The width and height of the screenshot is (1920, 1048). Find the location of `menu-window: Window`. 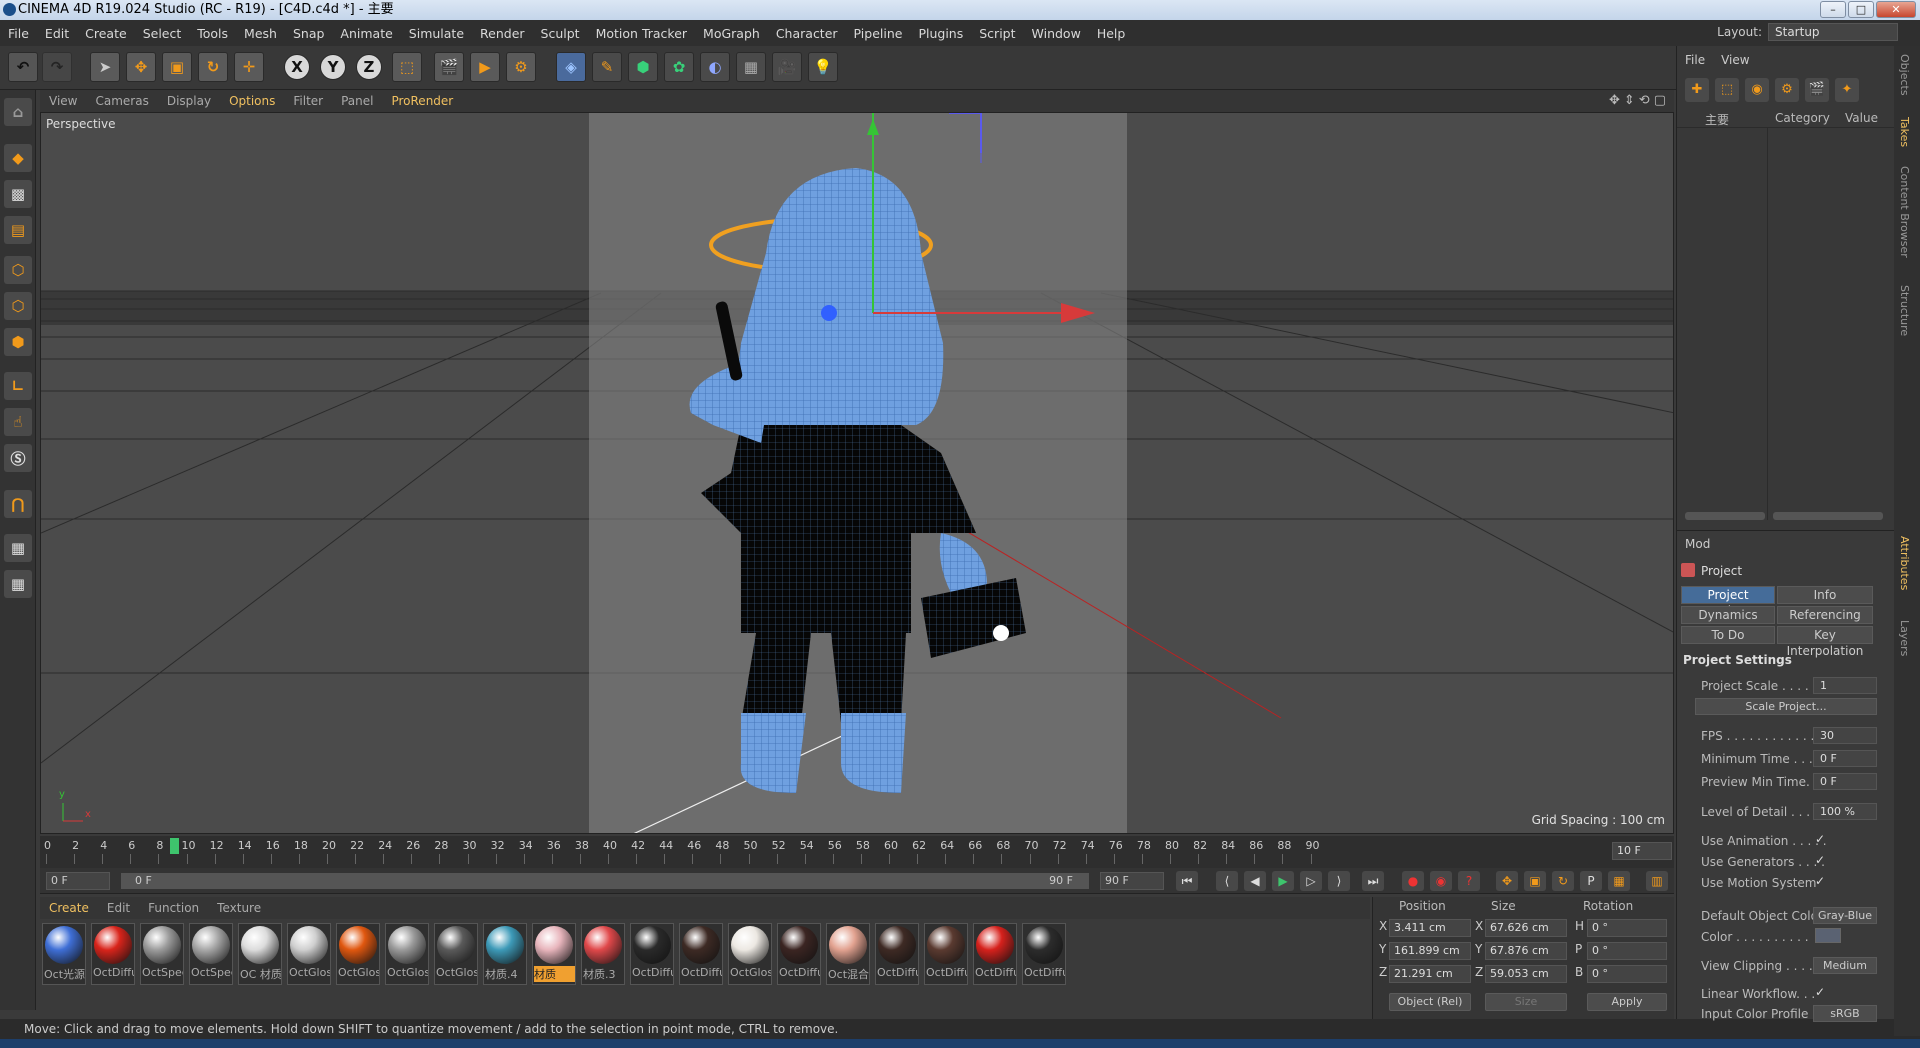

menu-window: Window is located at coordinates (1056, 33).